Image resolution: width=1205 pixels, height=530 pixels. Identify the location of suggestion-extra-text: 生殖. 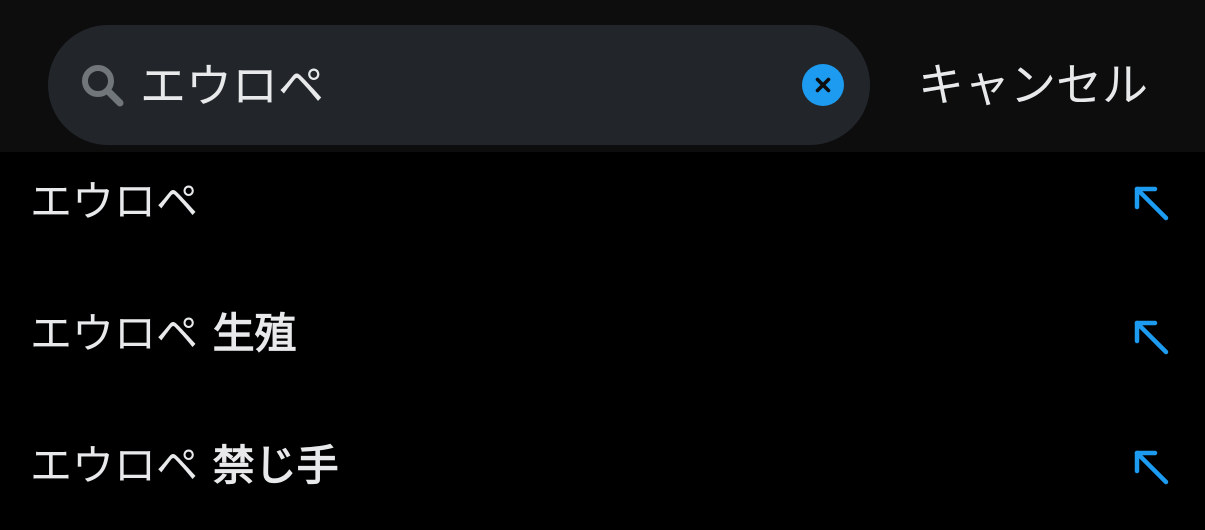
(247, 333).